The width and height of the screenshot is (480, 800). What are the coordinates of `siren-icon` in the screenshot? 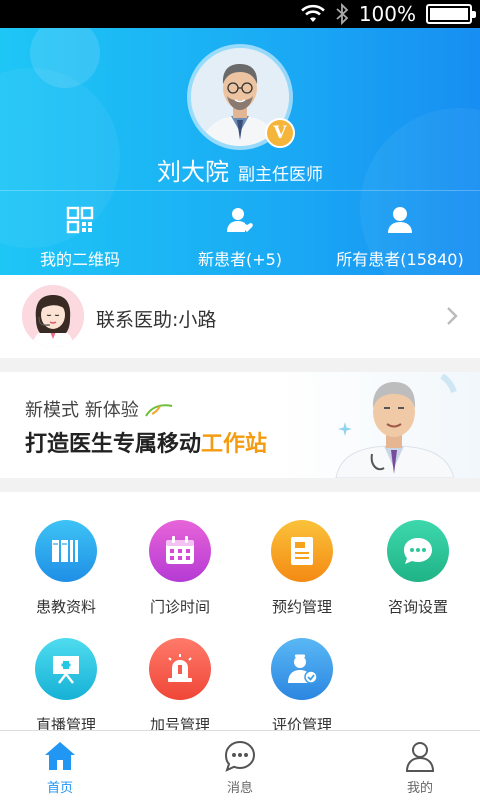 It's located at (180, 668).